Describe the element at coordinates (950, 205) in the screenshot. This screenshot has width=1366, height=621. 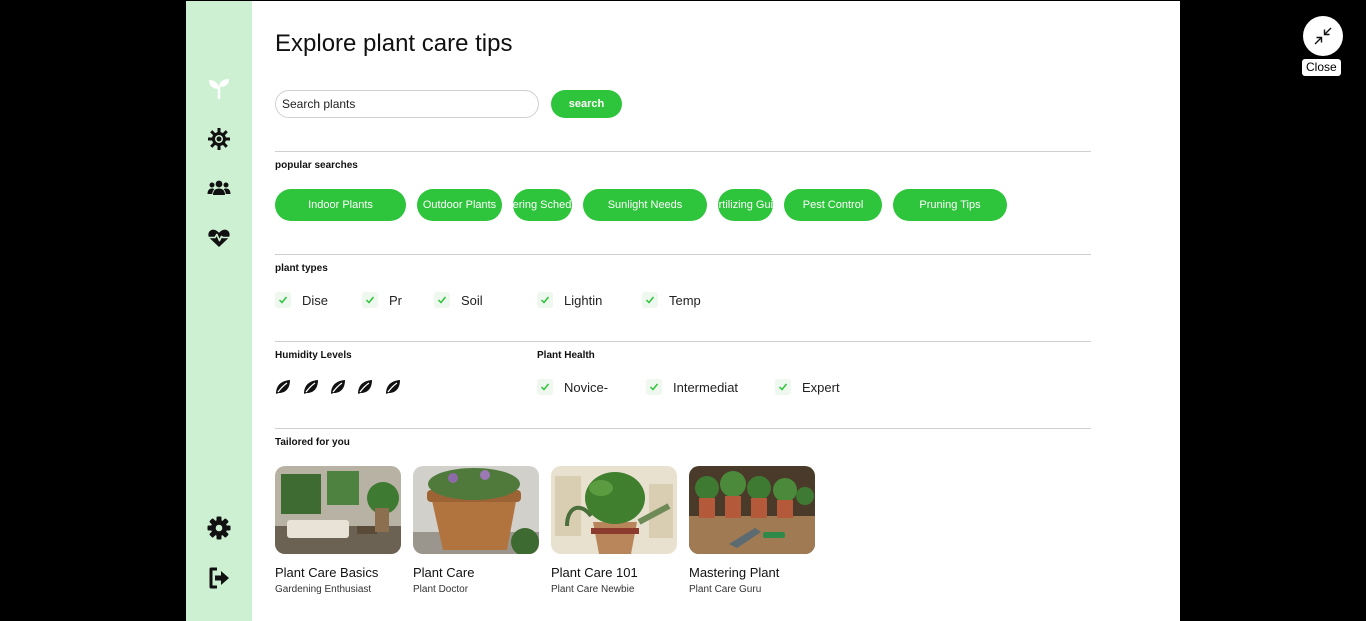
I see `chip-pruning-tips: Pruning Tips` at that location.